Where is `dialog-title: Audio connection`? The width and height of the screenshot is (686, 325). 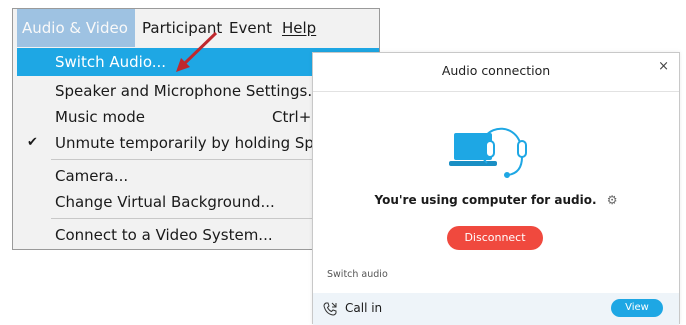
dialog-title: Audio connection is located at coordinates (496, 70).